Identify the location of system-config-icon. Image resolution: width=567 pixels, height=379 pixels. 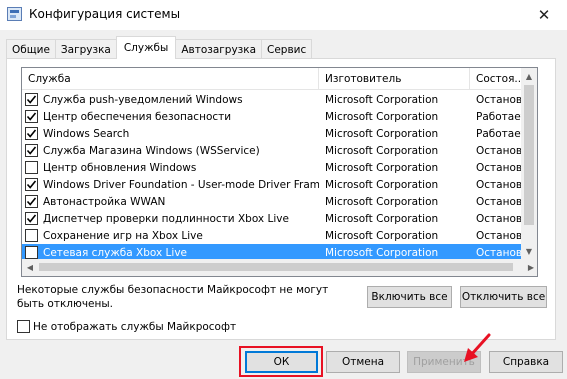
(14, 14).